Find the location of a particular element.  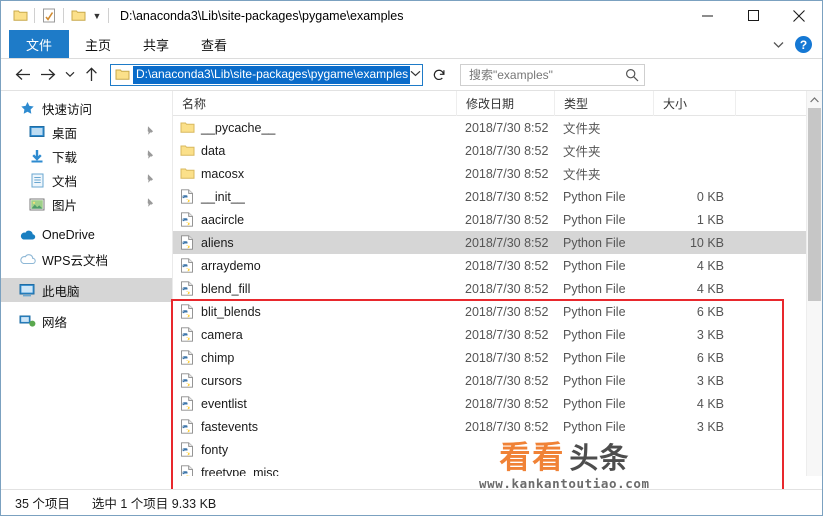

file-name-label: macosx is located at coordinates (223, 173).